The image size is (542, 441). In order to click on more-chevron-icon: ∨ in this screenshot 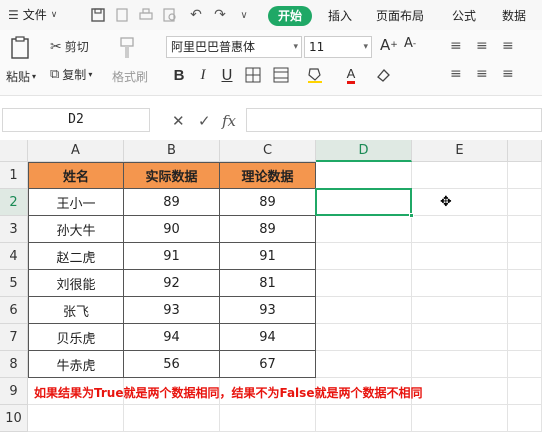, I will do `click(244, 15)`.